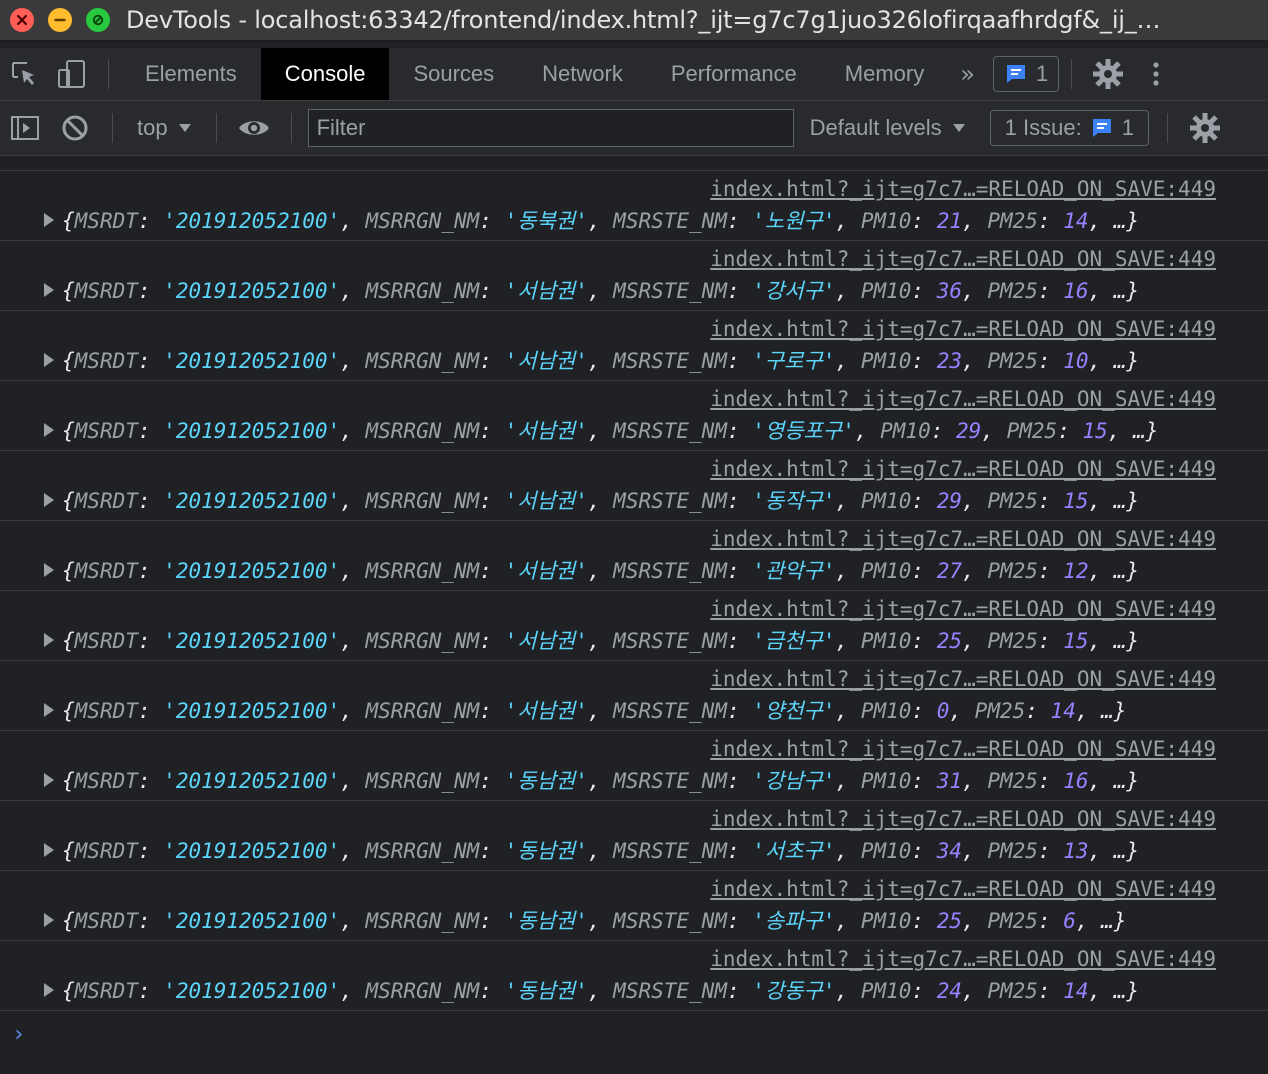  I want to click on maximize-window-button, so click(98, 20).